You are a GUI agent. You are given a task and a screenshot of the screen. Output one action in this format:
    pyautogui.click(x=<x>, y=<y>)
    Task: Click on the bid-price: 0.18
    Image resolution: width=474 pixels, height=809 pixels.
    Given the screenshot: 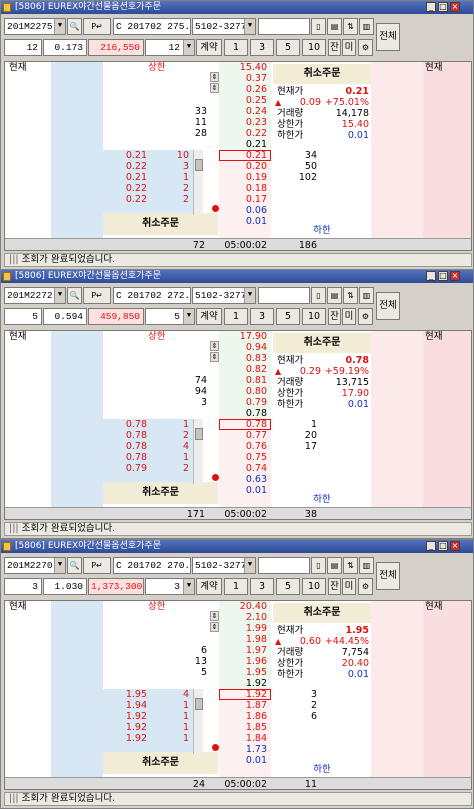 What is the action you would take?
    pyautogui.click(x=243, y=188)
    